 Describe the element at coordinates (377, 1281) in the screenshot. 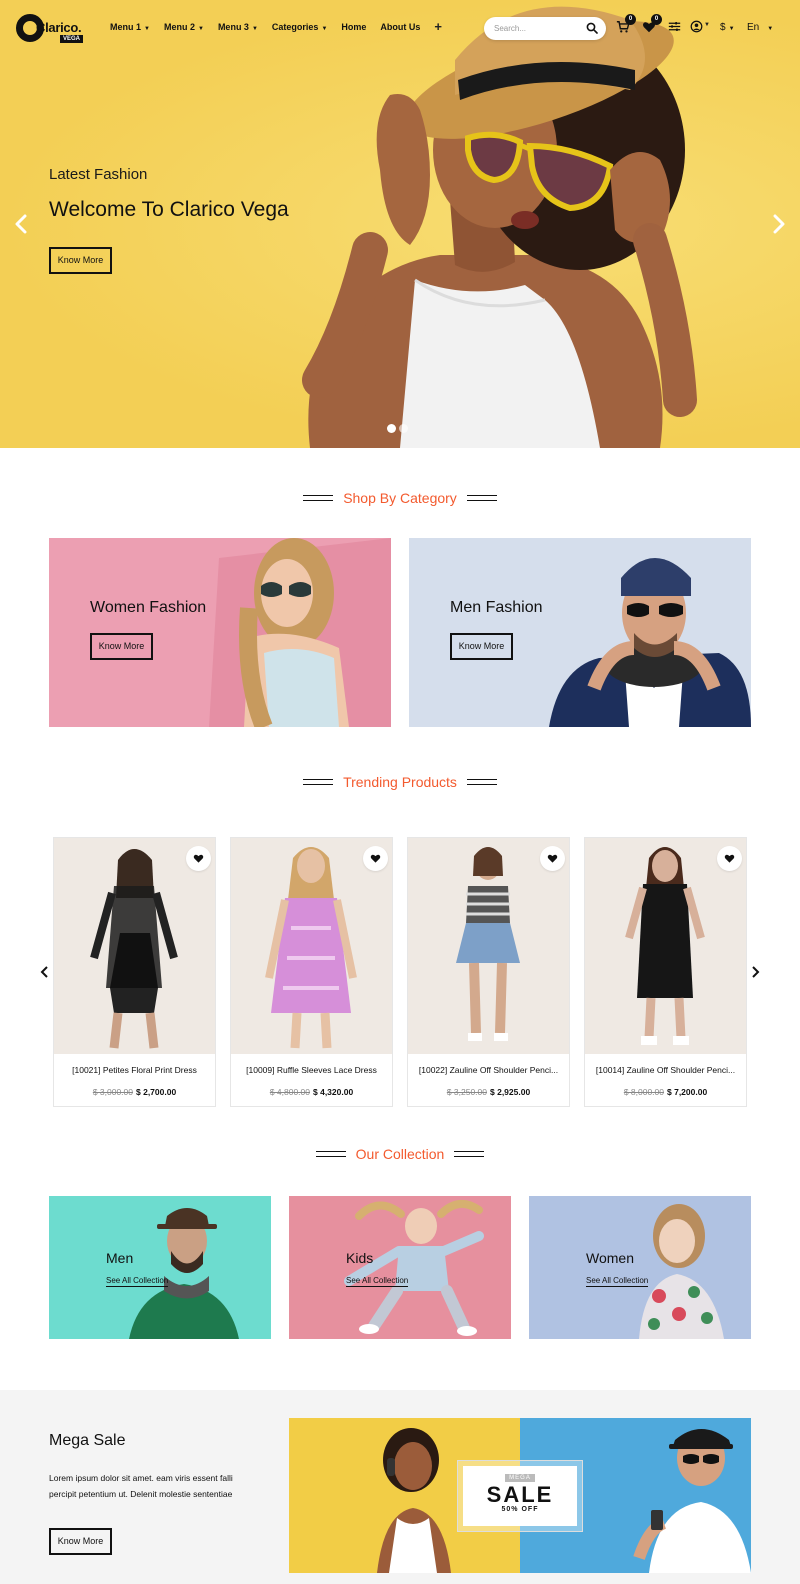

I see `collection-kids-link: See All Collection` at that location.